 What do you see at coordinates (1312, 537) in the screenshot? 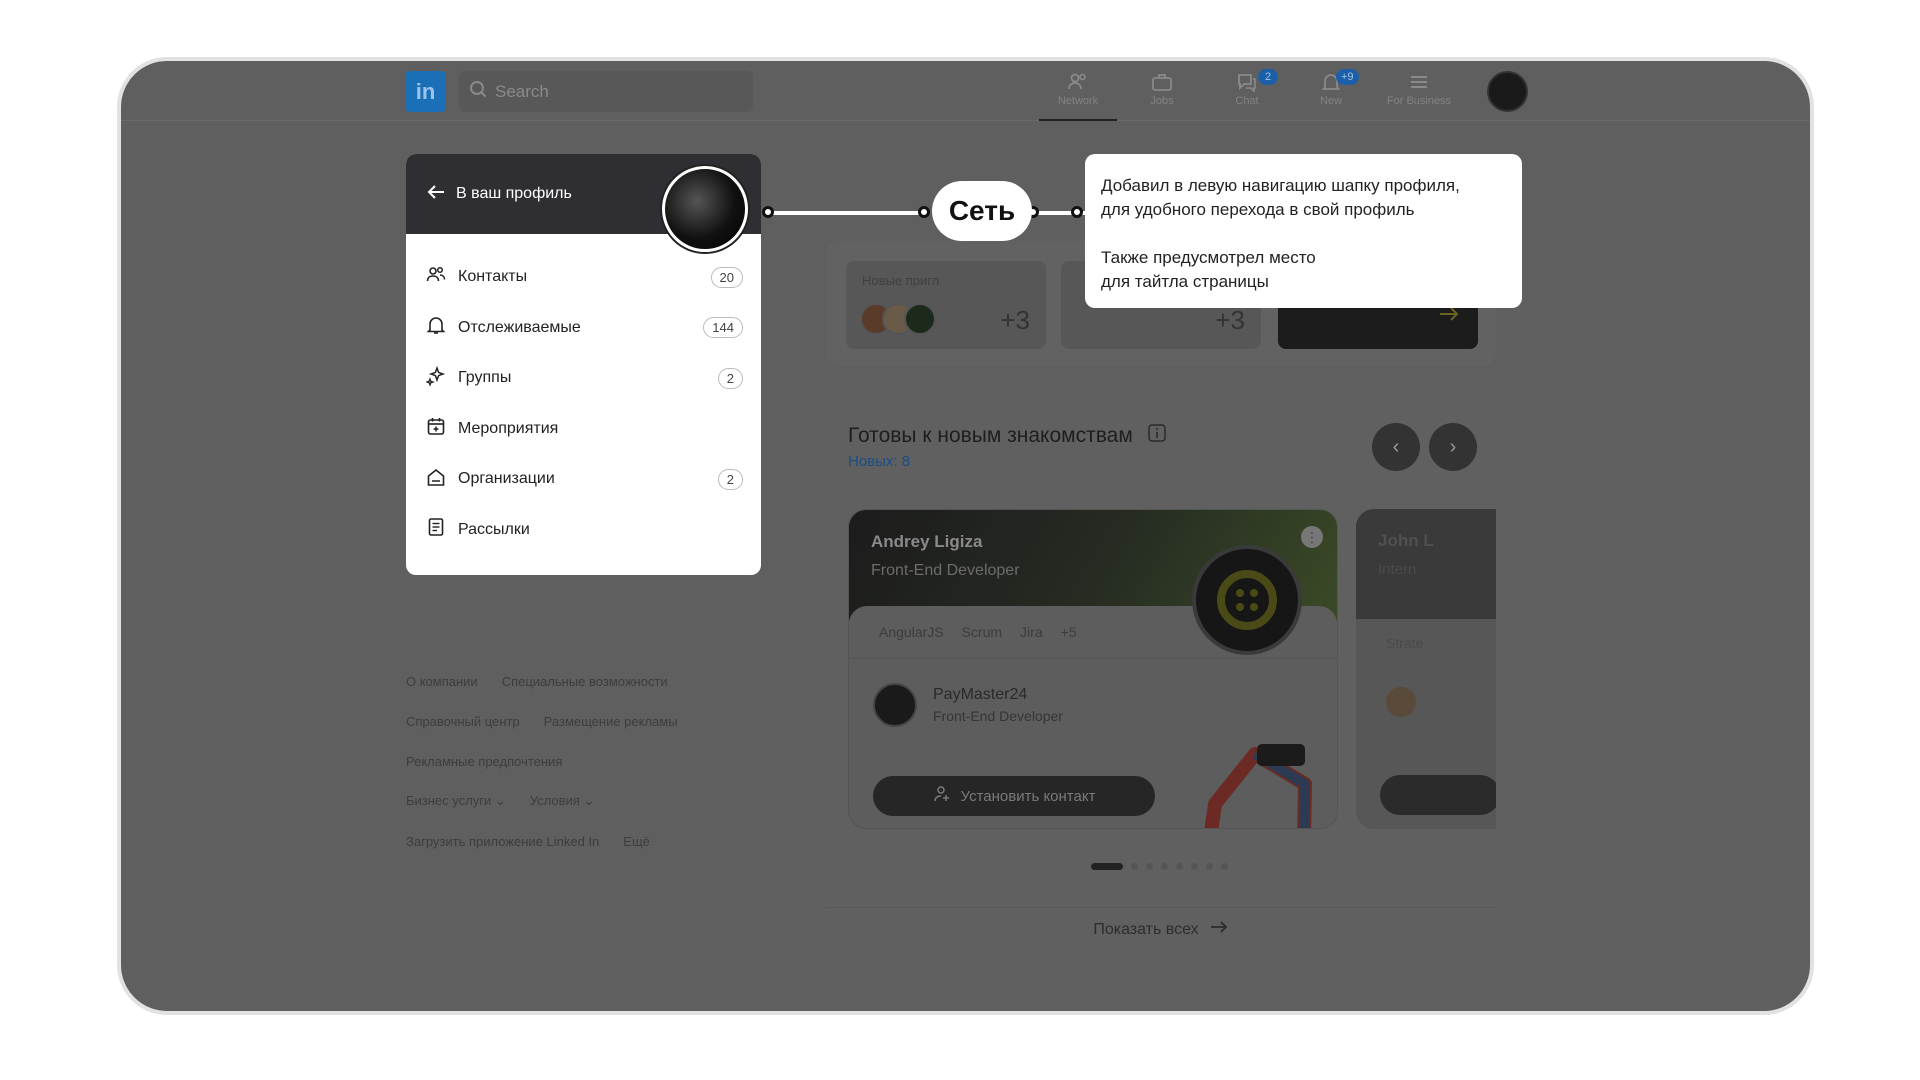
I see `more-options-icon: ⋮` at bounding box center [1312, 537].